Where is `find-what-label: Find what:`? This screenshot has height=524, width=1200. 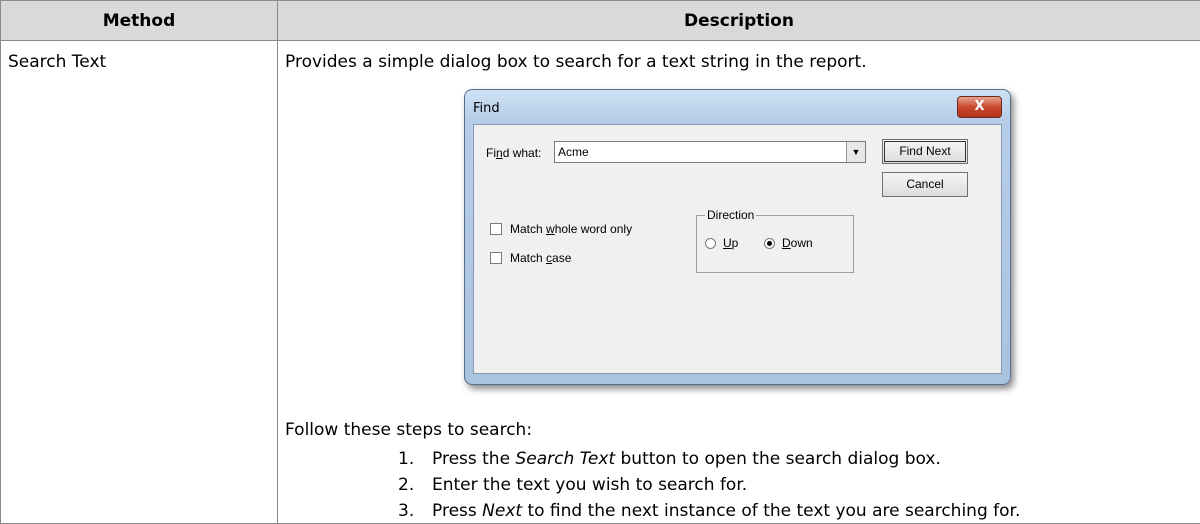
find-what-label: Find what: is located at coordinates (514, 153).